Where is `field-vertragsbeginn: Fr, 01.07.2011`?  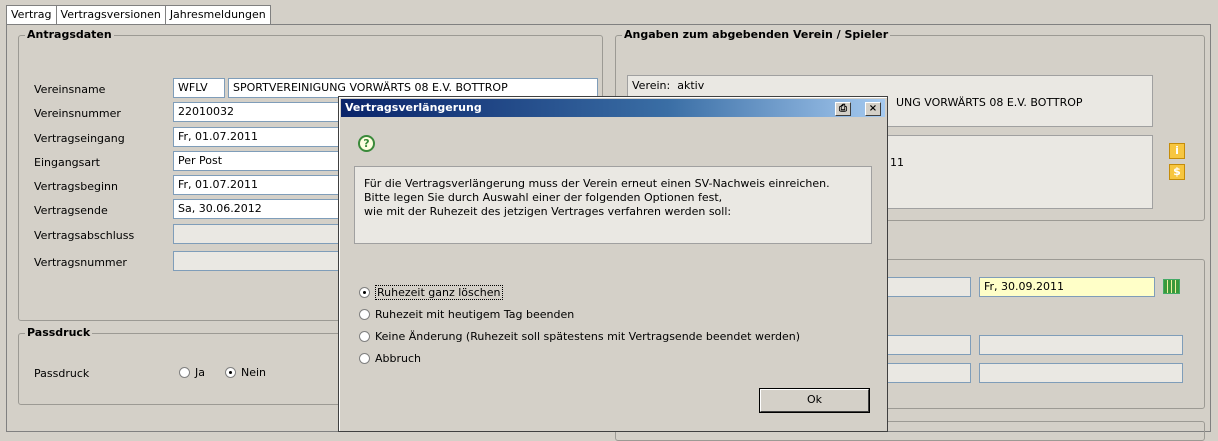 field-vertragsbeginn: Fr, 01.07.2011 is located at coordinates (258, 185).